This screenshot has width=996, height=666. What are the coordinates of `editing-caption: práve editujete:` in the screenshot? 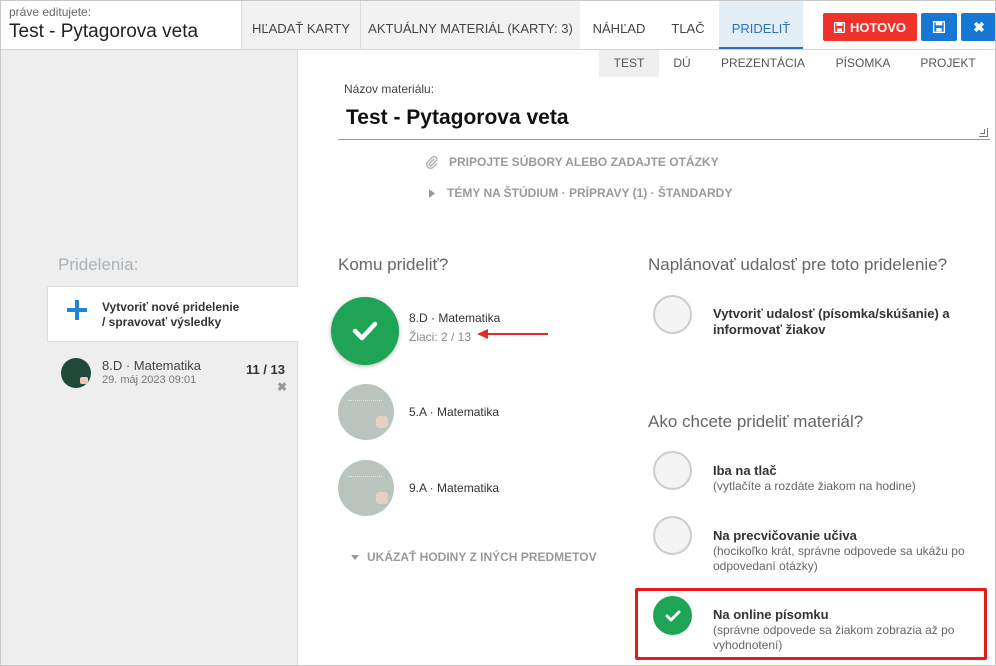 It's located at (50, 12).